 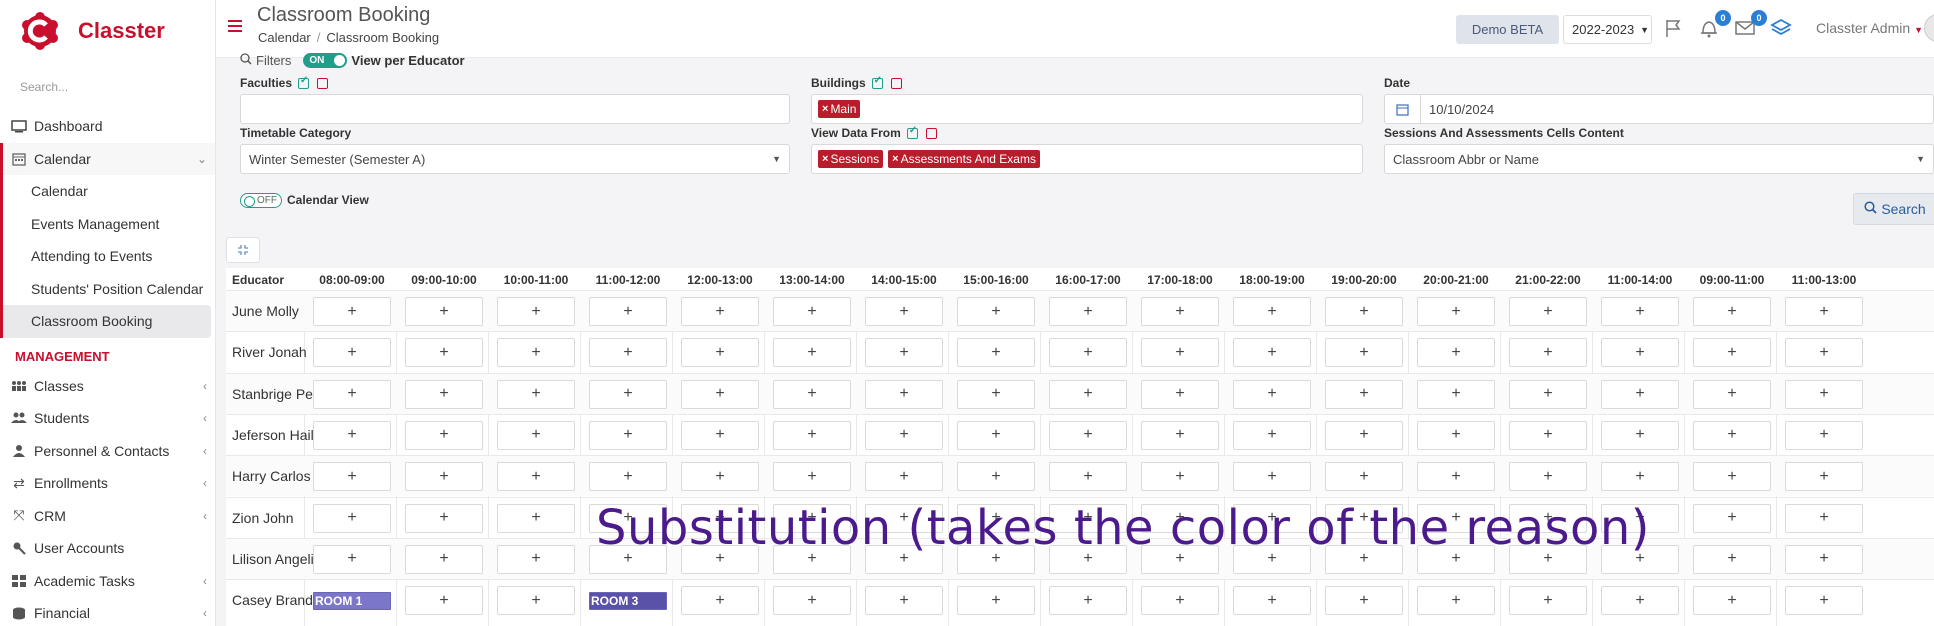 What do you see at coordinates (628, 601) in the screenshot?
I see `room-booking: ROOM 3` at bounding box center [628, 601].